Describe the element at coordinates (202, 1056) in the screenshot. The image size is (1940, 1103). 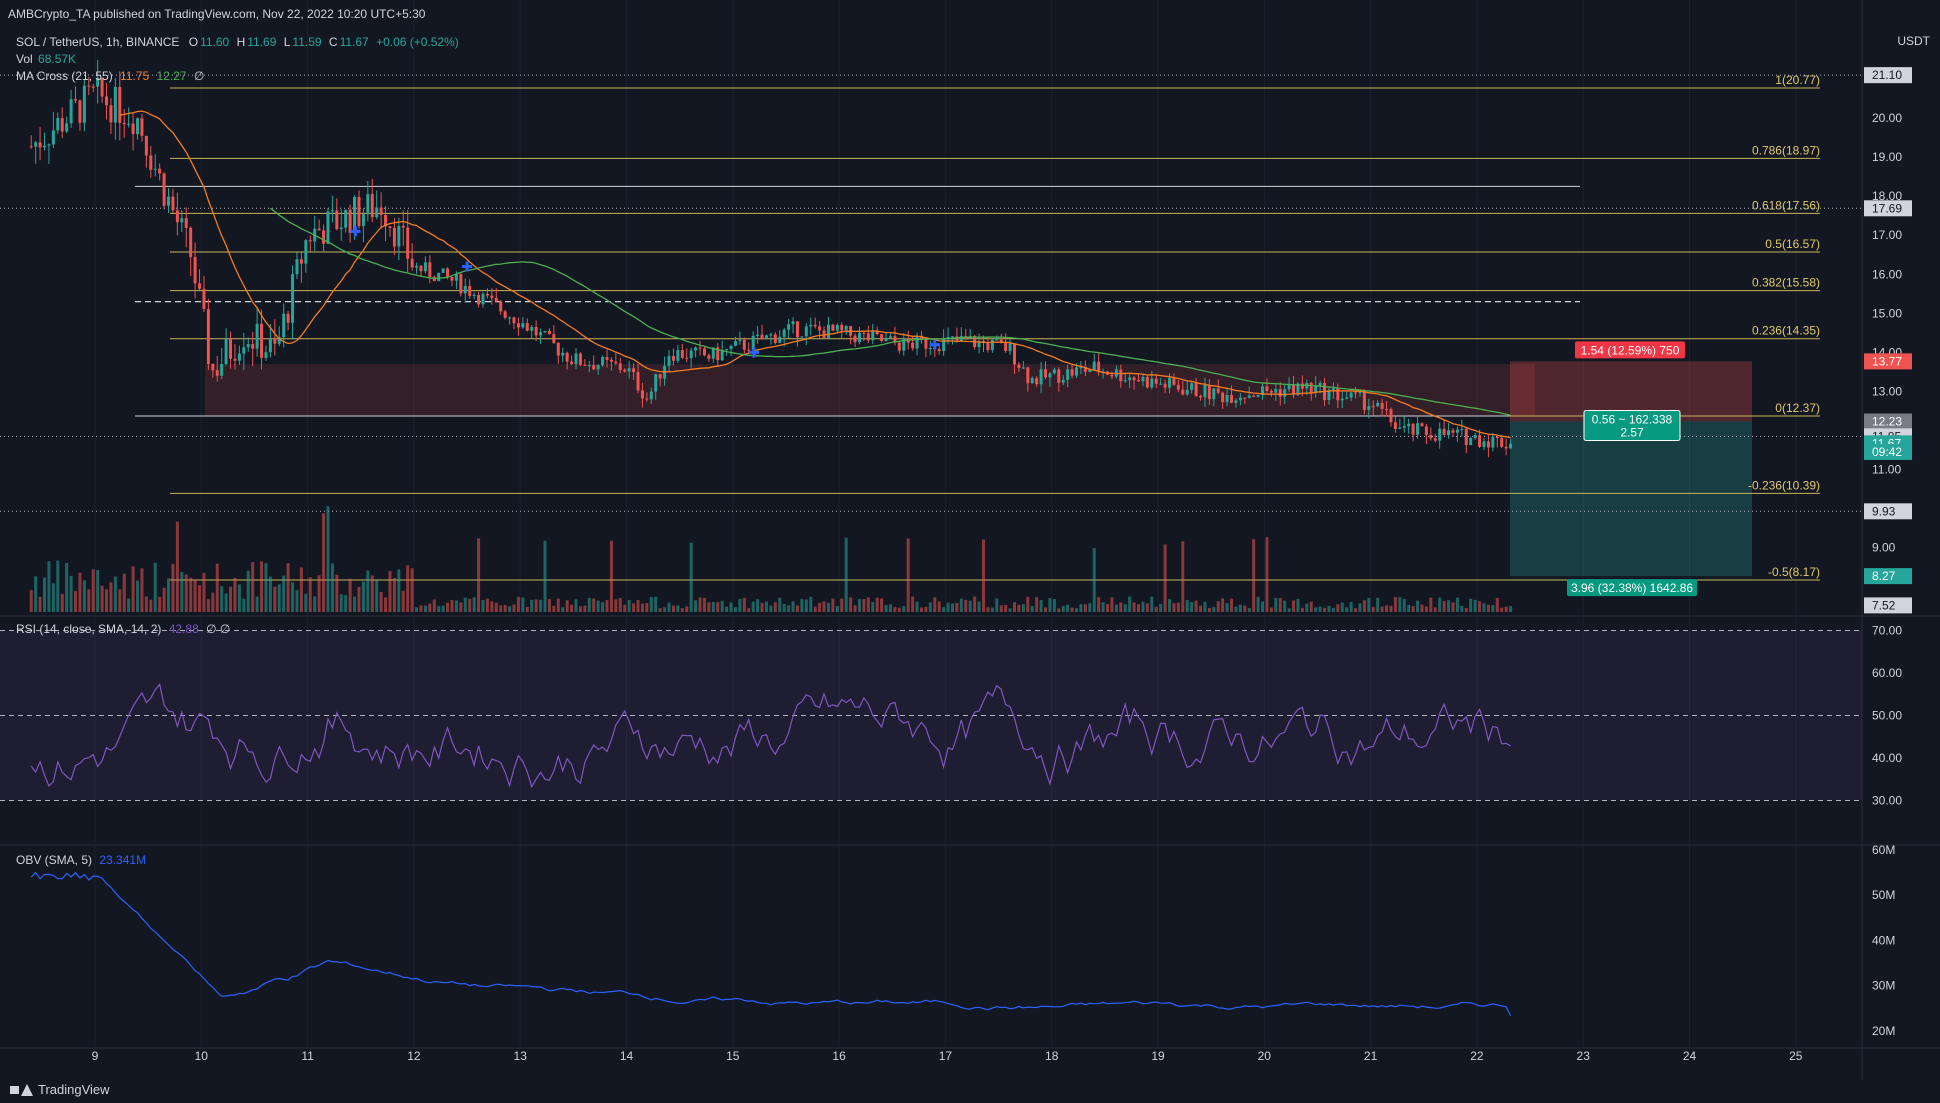
I see `time-tick-label: 10` at that location.